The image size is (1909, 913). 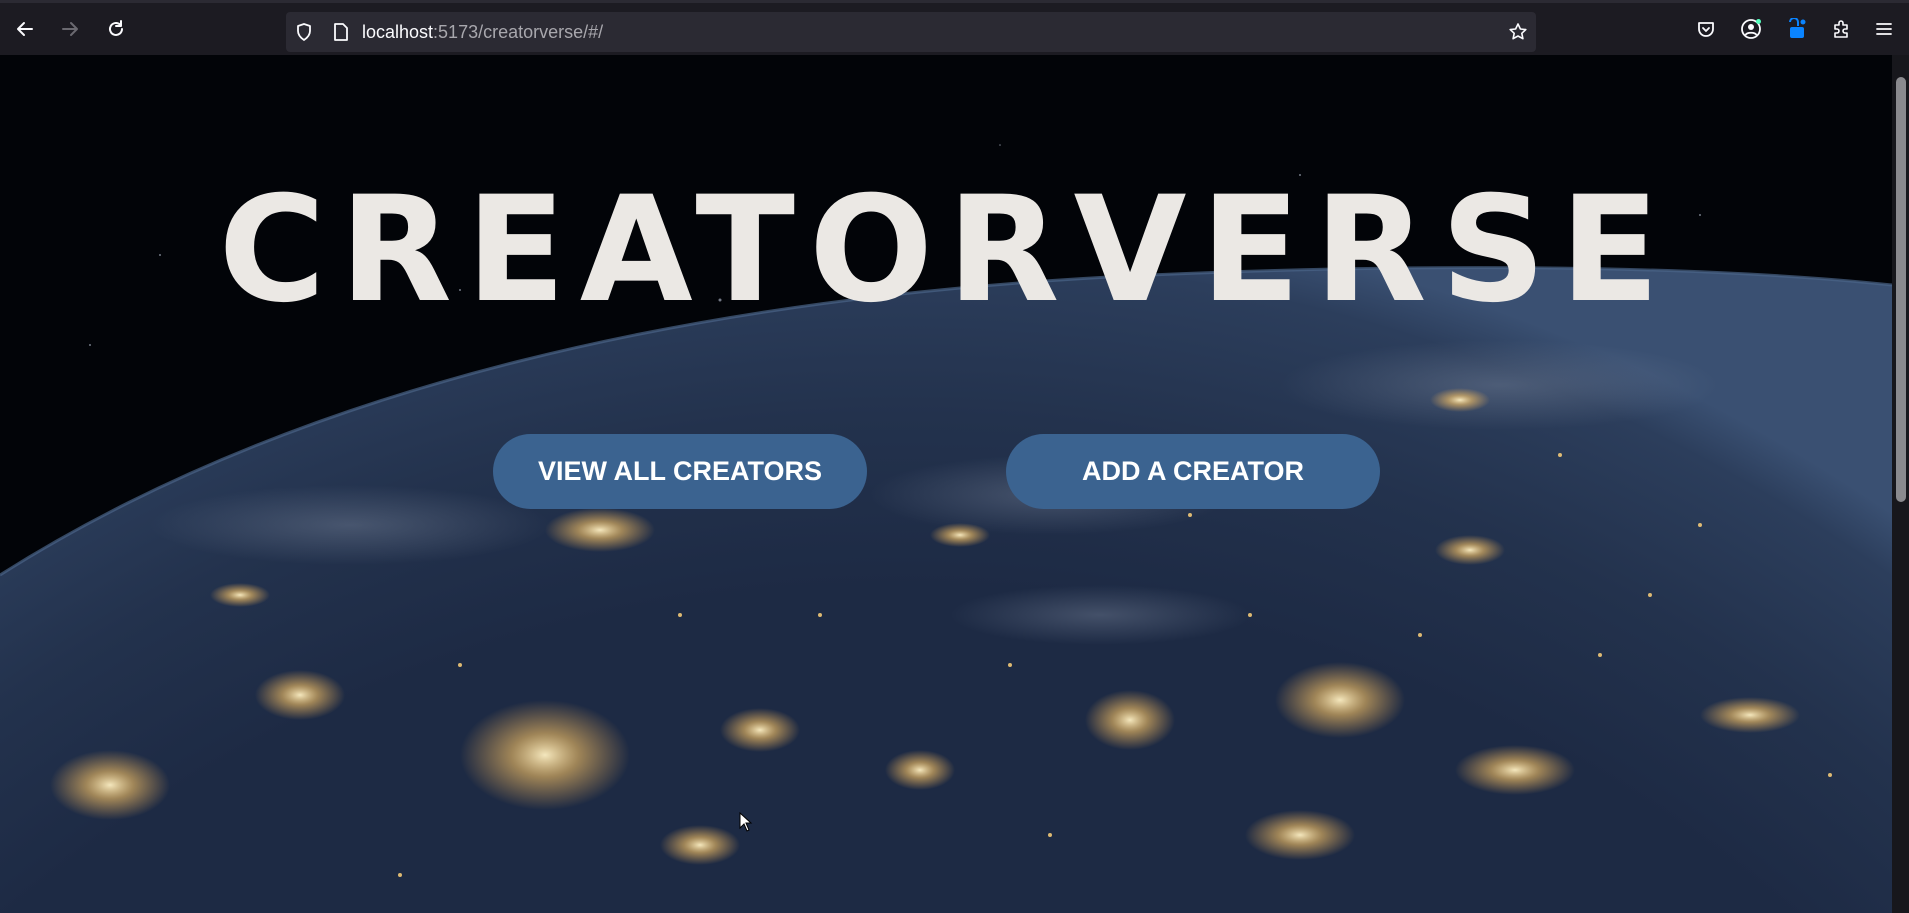 I want to click on url-bar: localhost:5173/creatorverse/#/, so click(x=911, y=32).